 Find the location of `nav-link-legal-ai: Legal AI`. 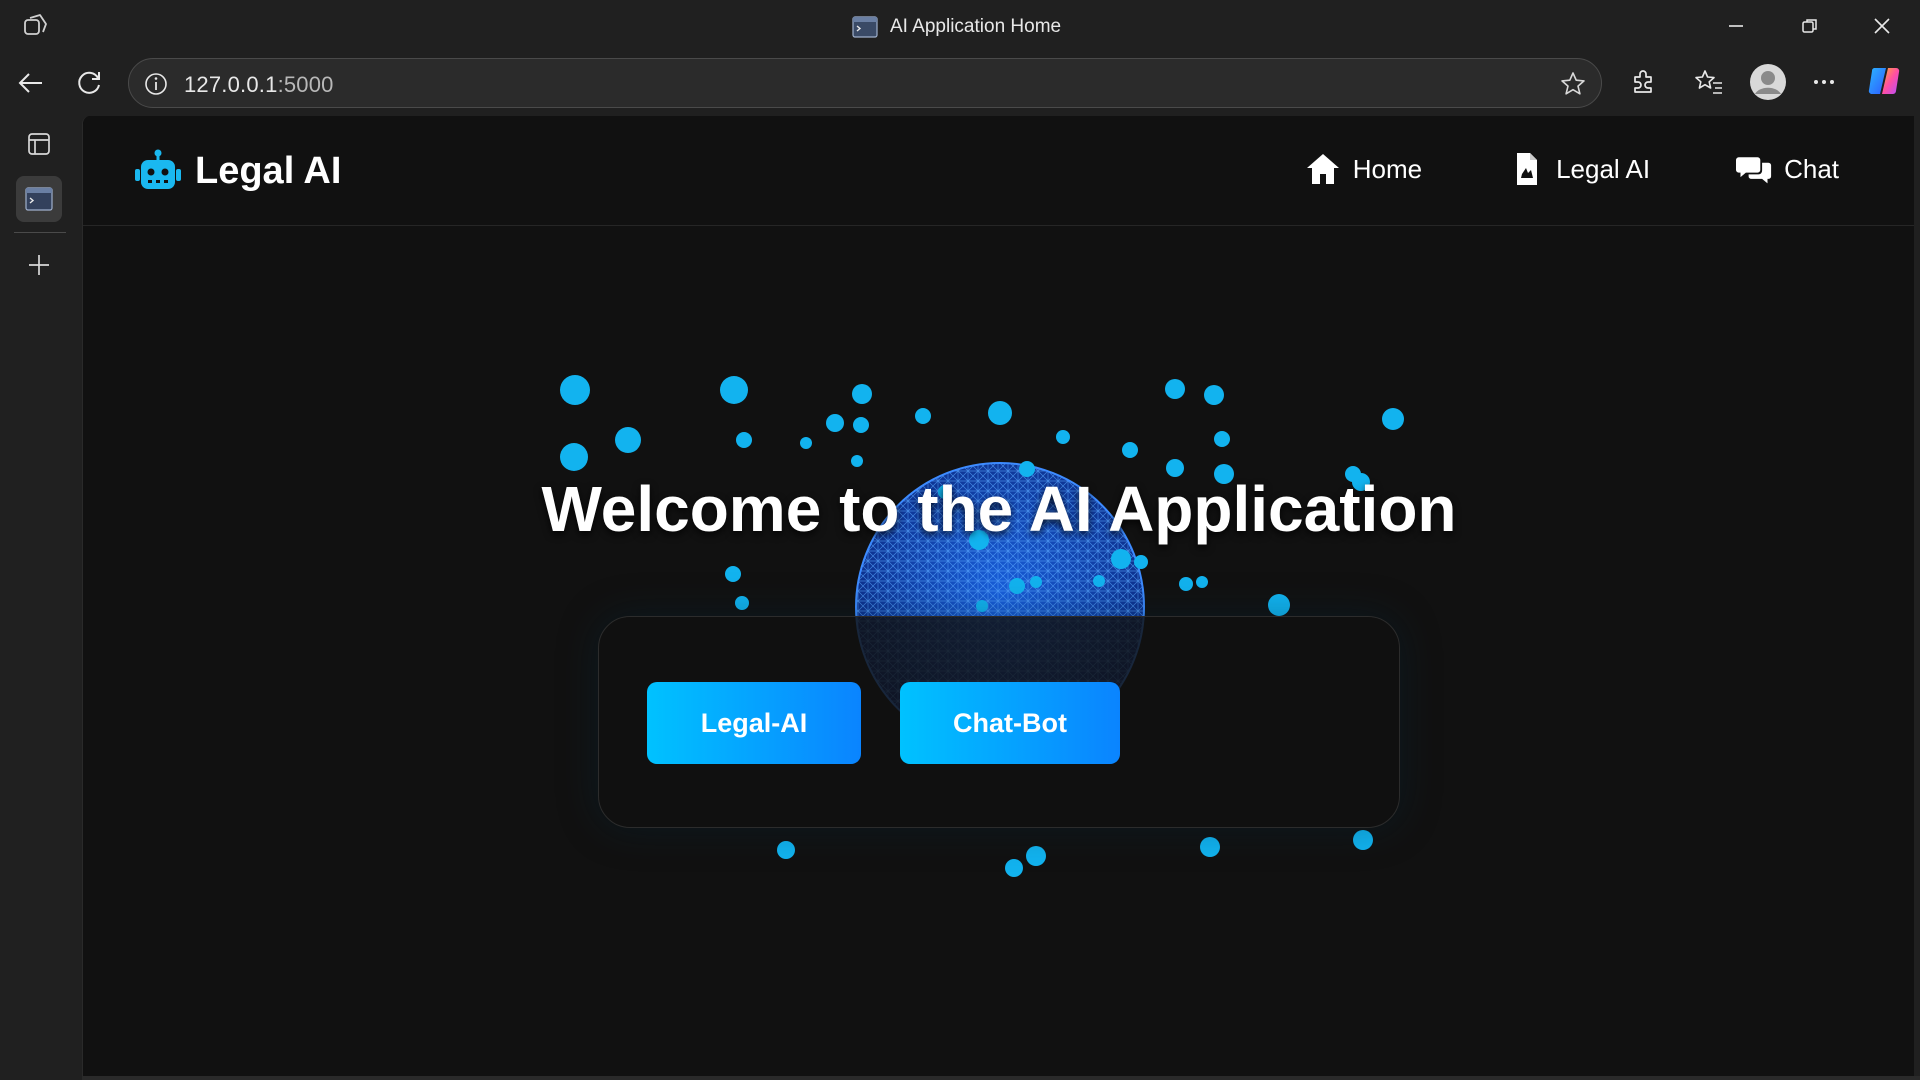

nav-link-legal-ai: Legal AI is located at coordinates (1579, 169).